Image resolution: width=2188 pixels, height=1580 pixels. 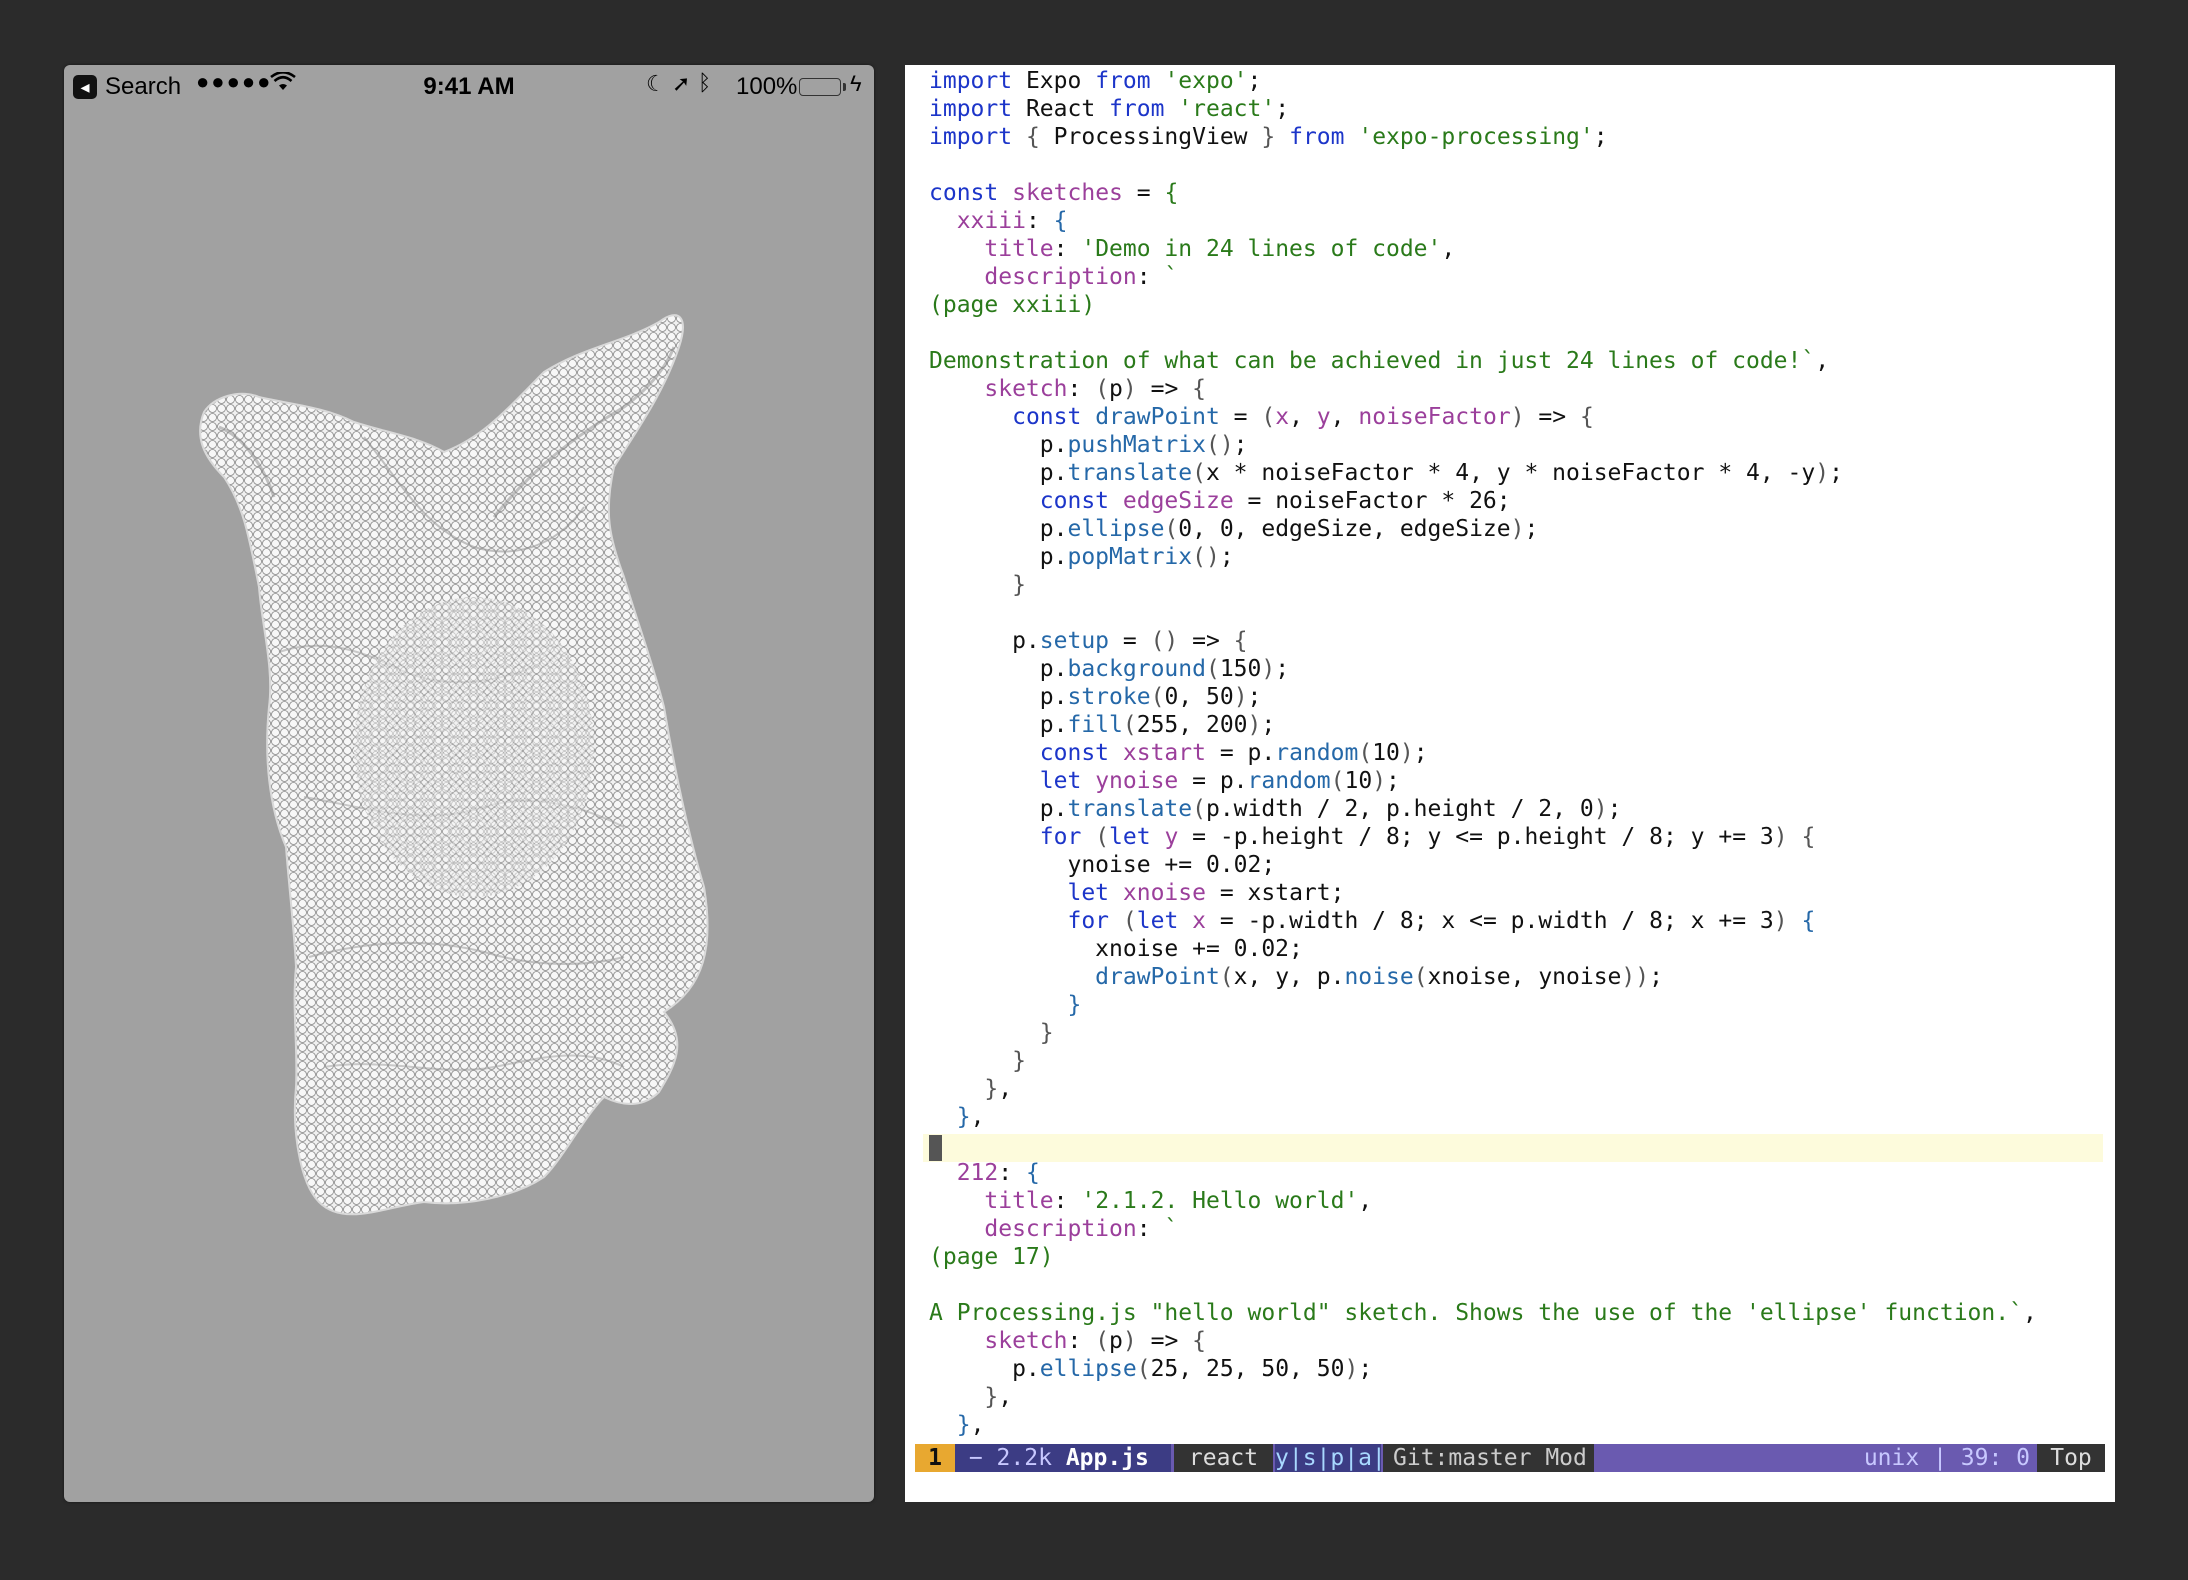 I want to click on code-token: 'react', so click(x=1227, y=109).